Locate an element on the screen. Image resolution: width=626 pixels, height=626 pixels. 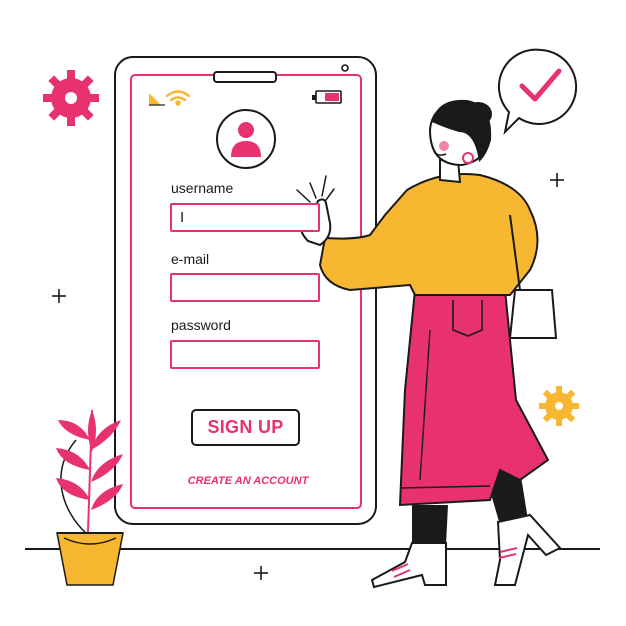
user-avatar-icon is located at coordinates (246, 139).